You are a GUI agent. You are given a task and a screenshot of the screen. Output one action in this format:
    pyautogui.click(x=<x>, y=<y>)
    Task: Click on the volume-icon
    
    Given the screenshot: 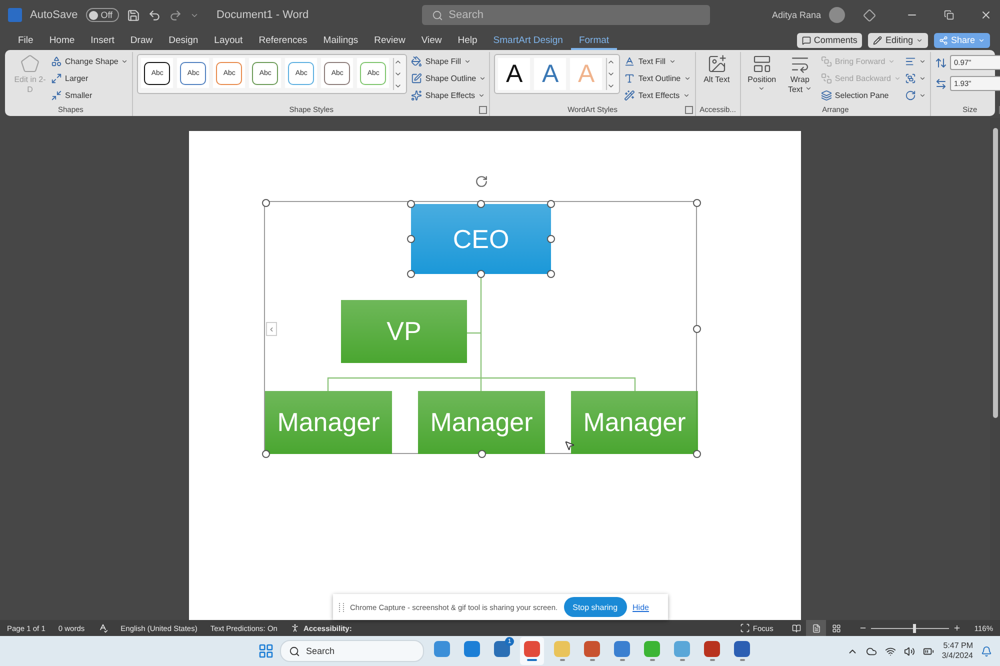 What is the action you would take?
    pyautogui.click(x=909, y=651)
    